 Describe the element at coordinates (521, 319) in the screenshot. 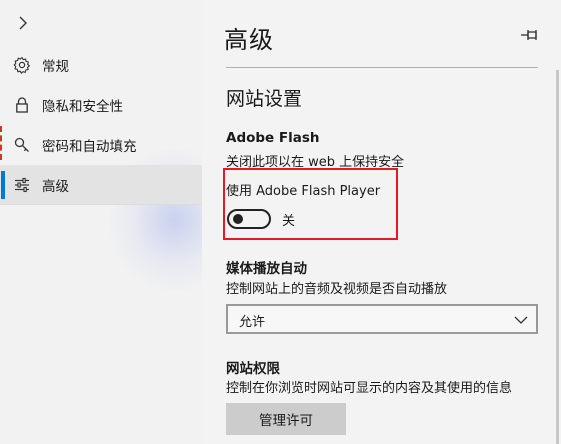

I see `chevron-down-icon` at that location.